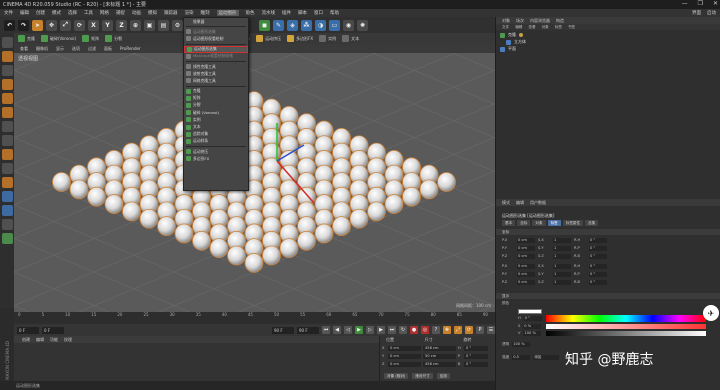 This screenshot has height=390, width=720. I want to click on pos-y-field-2: 0 cm, so click(526, 274).